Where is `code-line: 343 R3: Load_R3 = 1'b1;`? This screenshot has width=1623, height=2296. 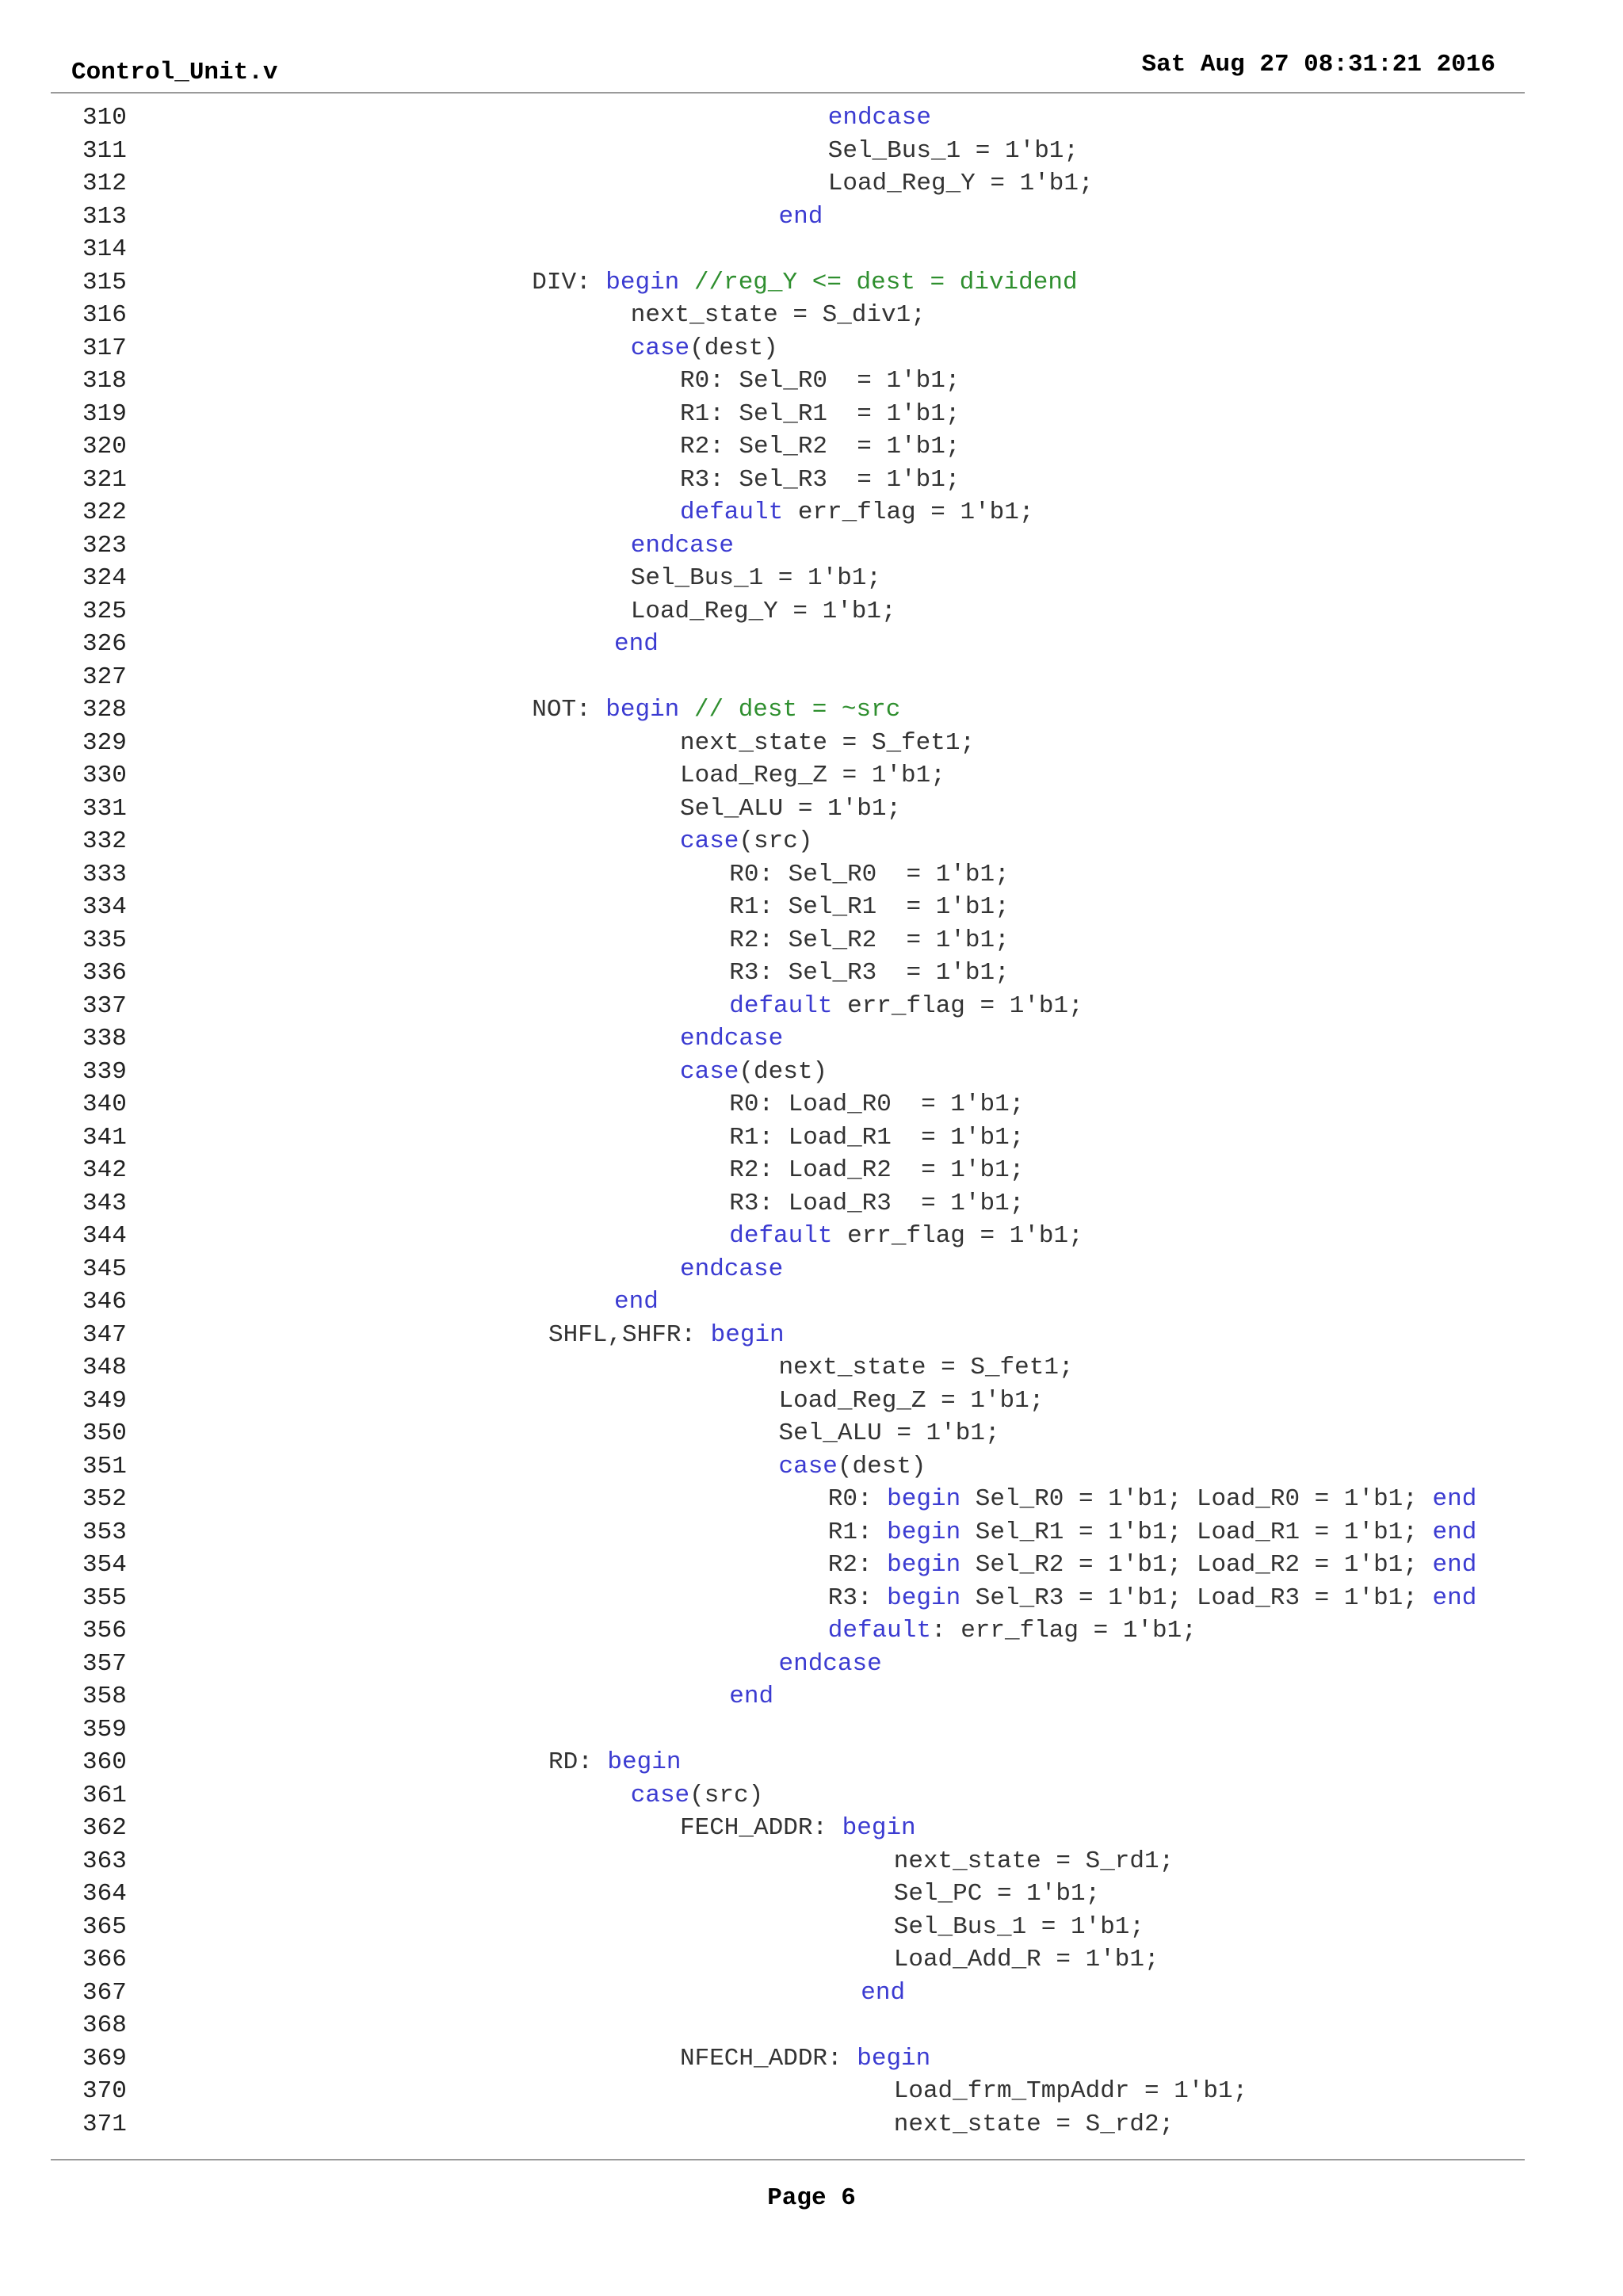 code-line: 343 R3: Load_R3 = 1'b1; is located at coordinates (811, 1204).